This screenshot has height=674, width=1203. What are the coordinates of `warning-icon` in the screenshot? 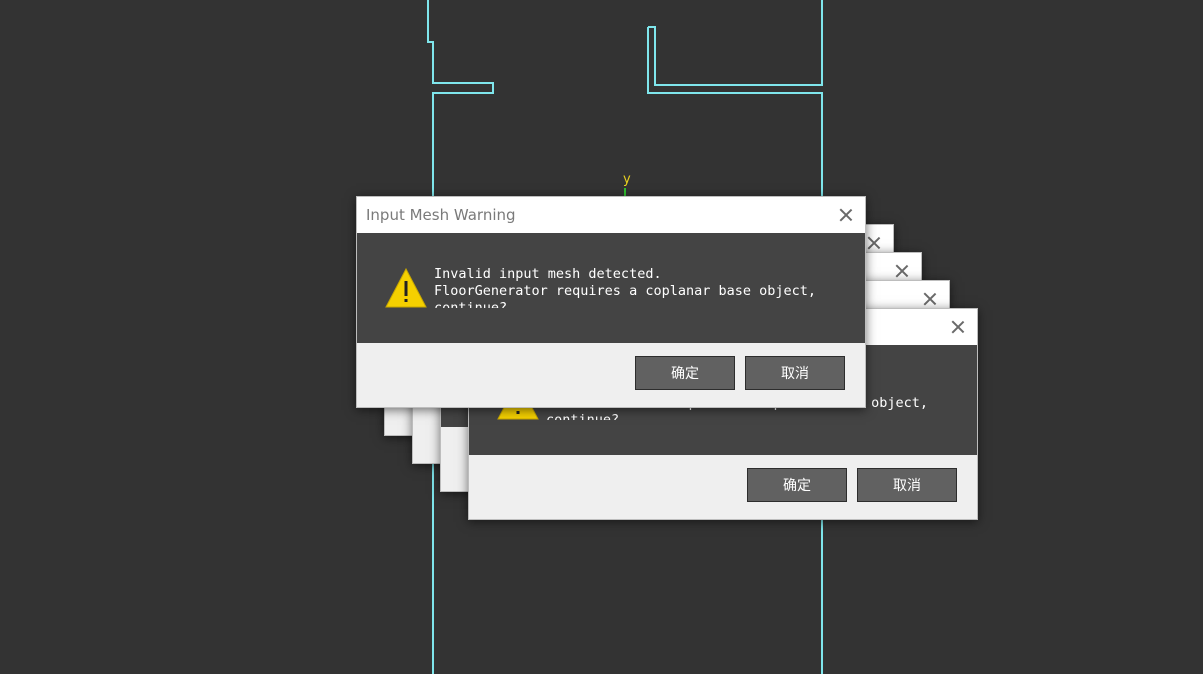 It's located at (406, 287).